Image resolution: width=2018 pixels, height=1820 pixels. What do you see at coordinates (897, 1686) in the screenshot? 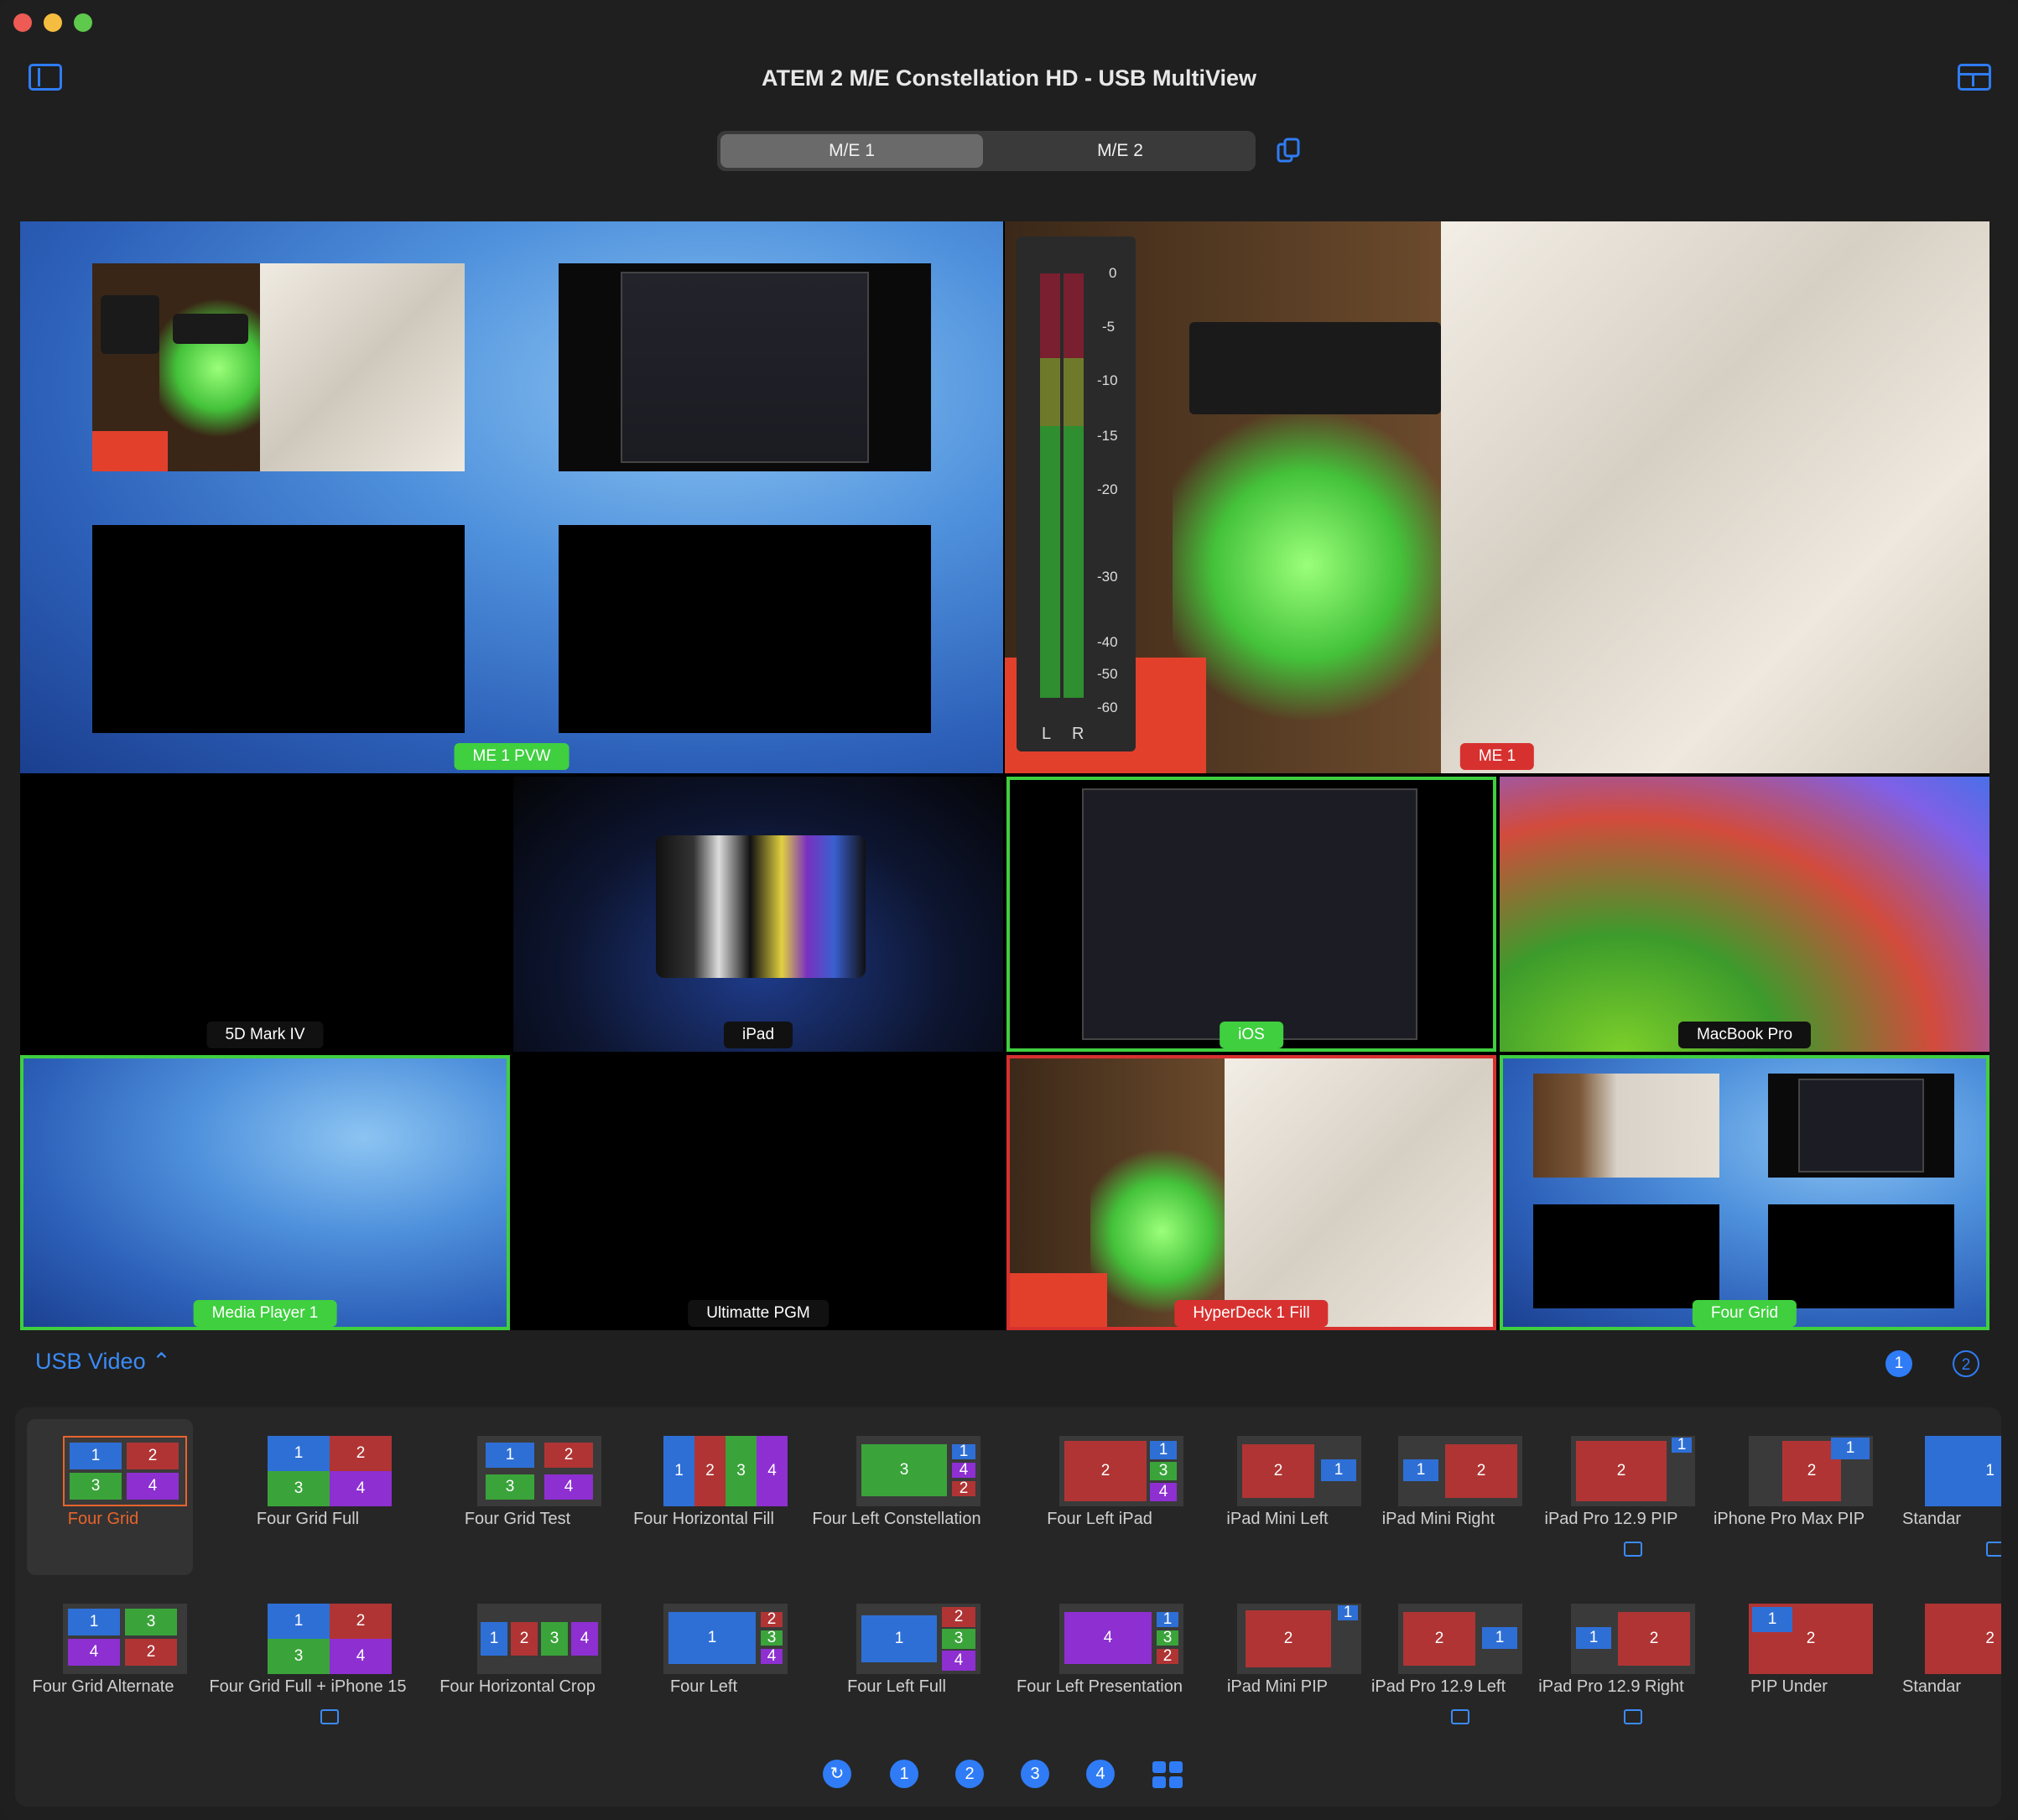
I see `layout-name: Four Left Full` at bounding box center [897, 1686].